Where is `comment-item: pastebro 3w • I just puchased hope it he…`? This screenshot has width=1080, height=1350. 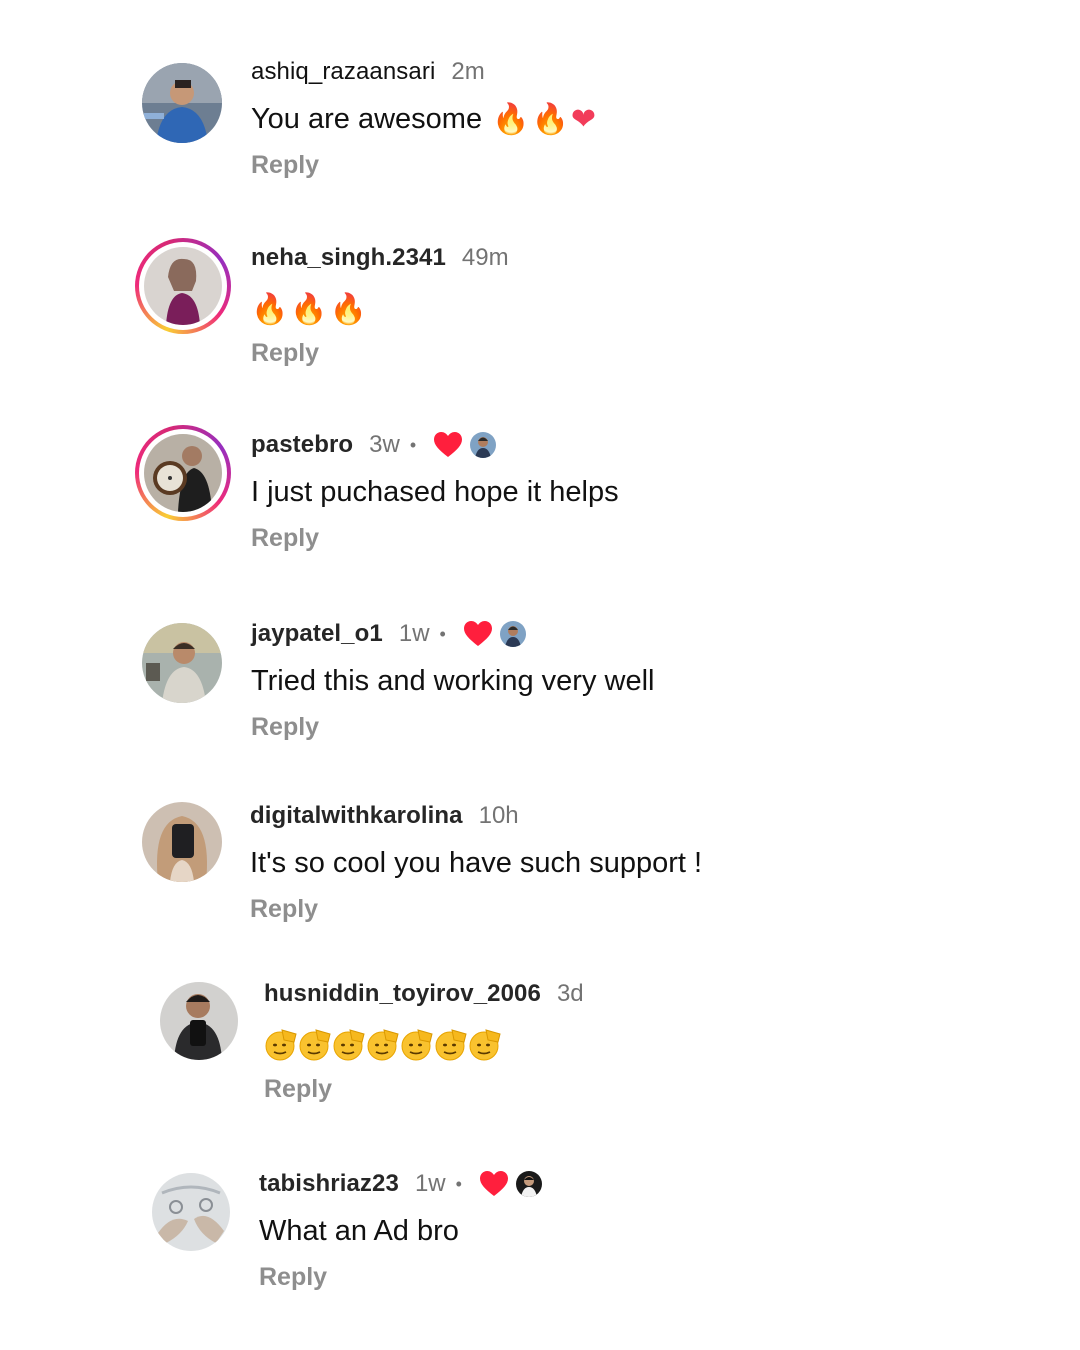 comment-item: pastebro 3w • I just puchased hope it he… is located at coordinates (540, 501).